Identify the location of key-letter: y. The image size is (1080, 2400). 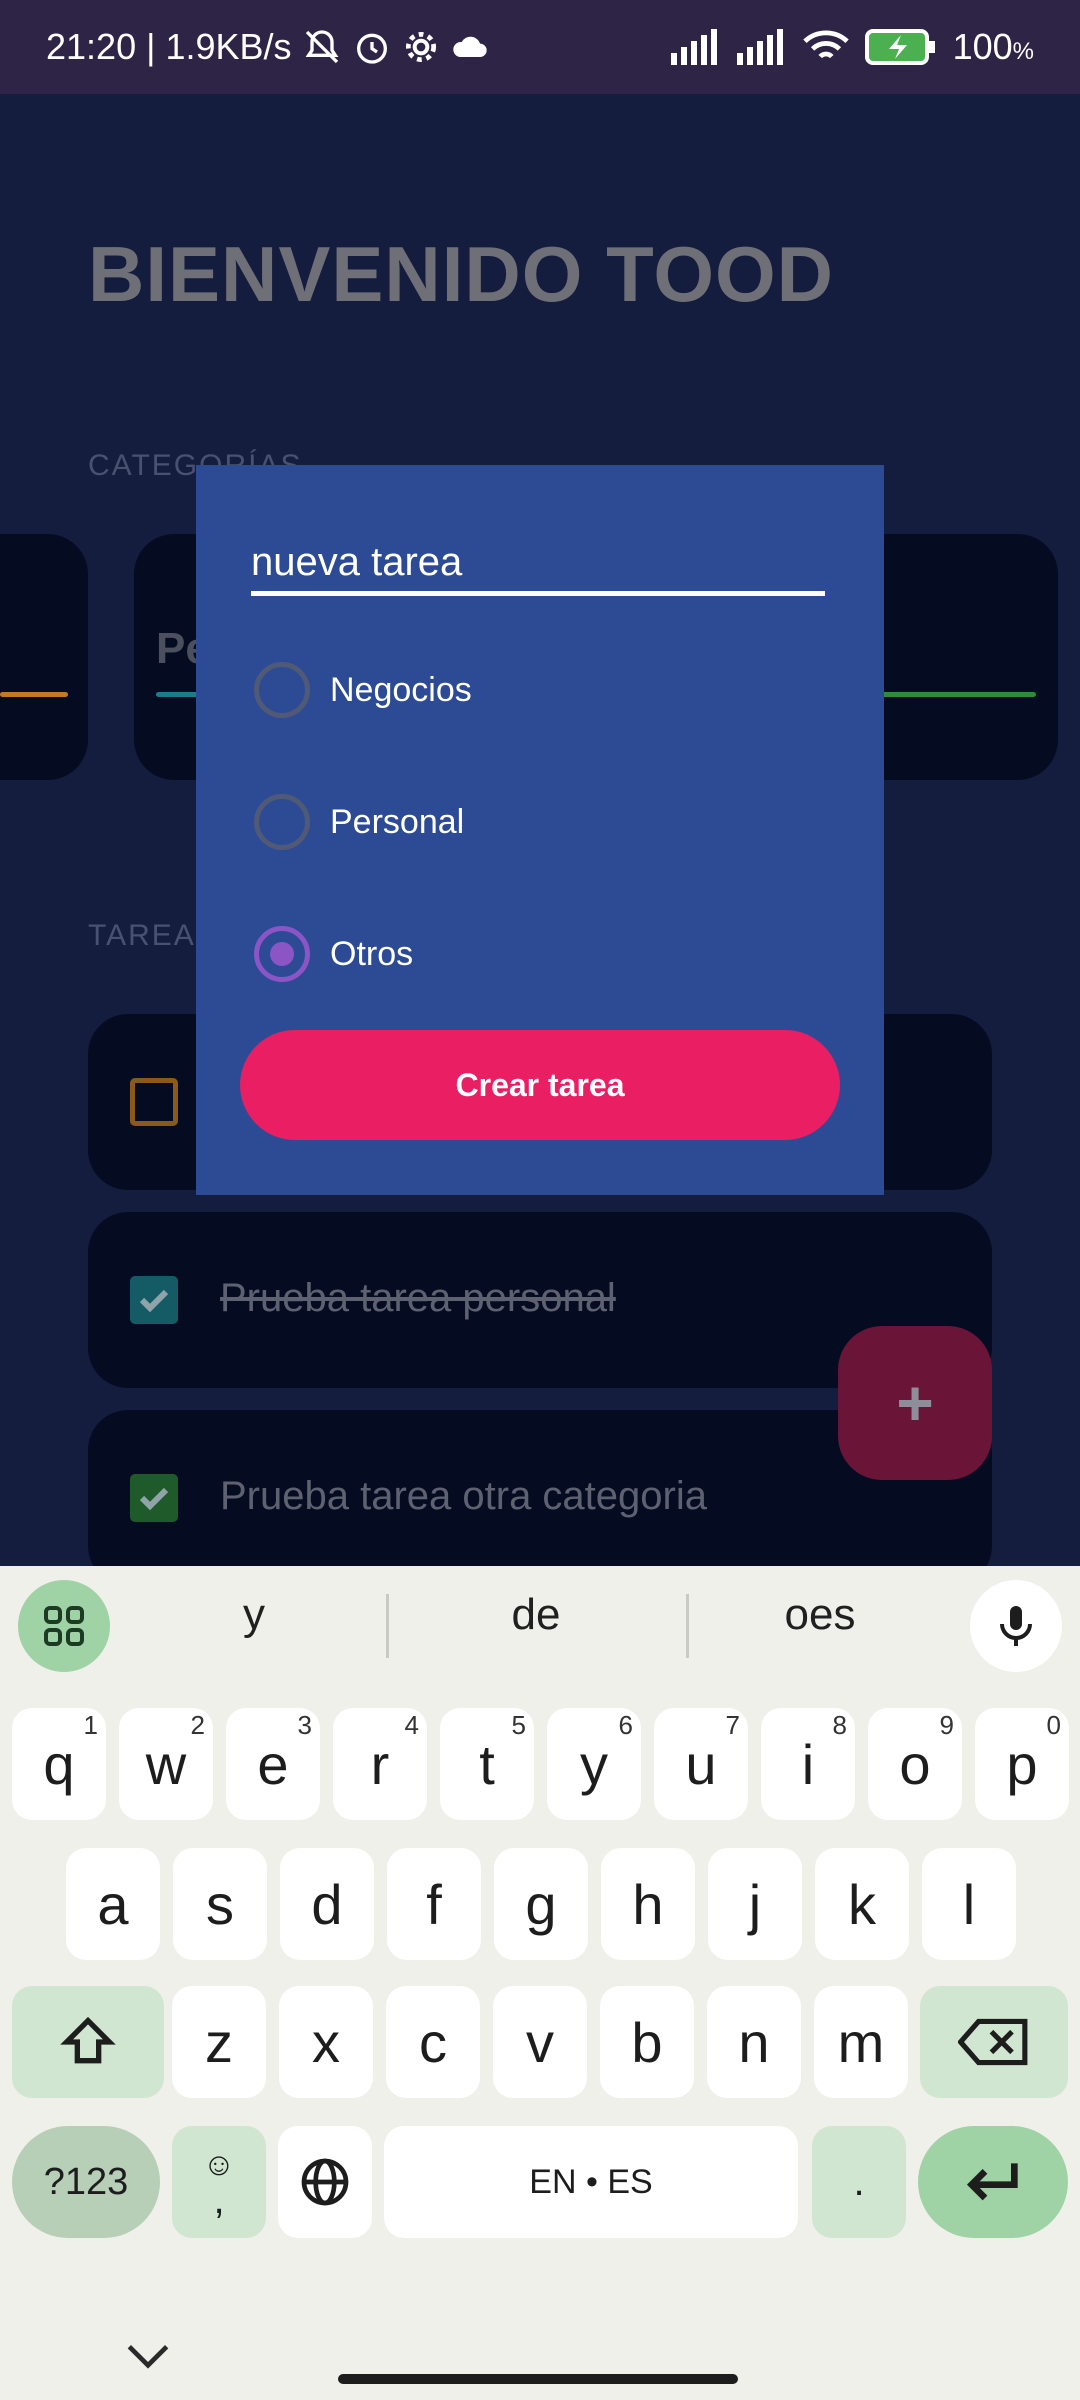
(594, 1764).